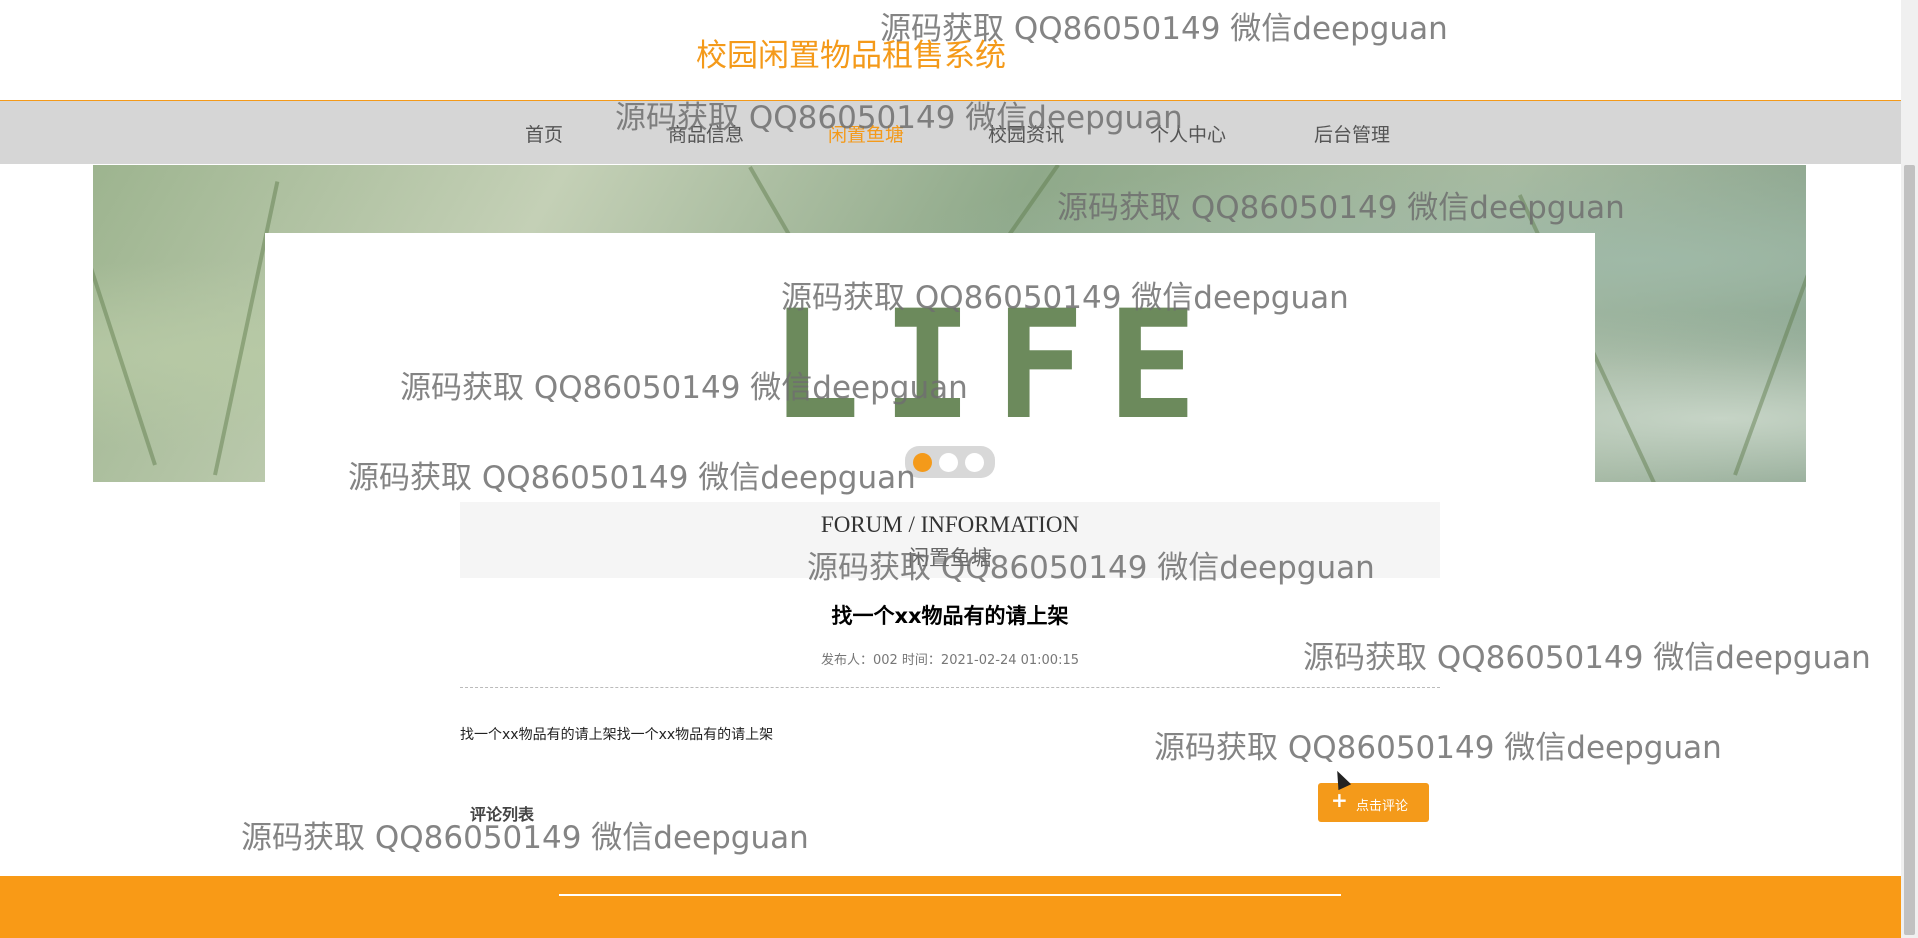  Describe the element at coordinates (1382, 806) in the screenshot. I see `add-comment-label: 点击评论` at that location.